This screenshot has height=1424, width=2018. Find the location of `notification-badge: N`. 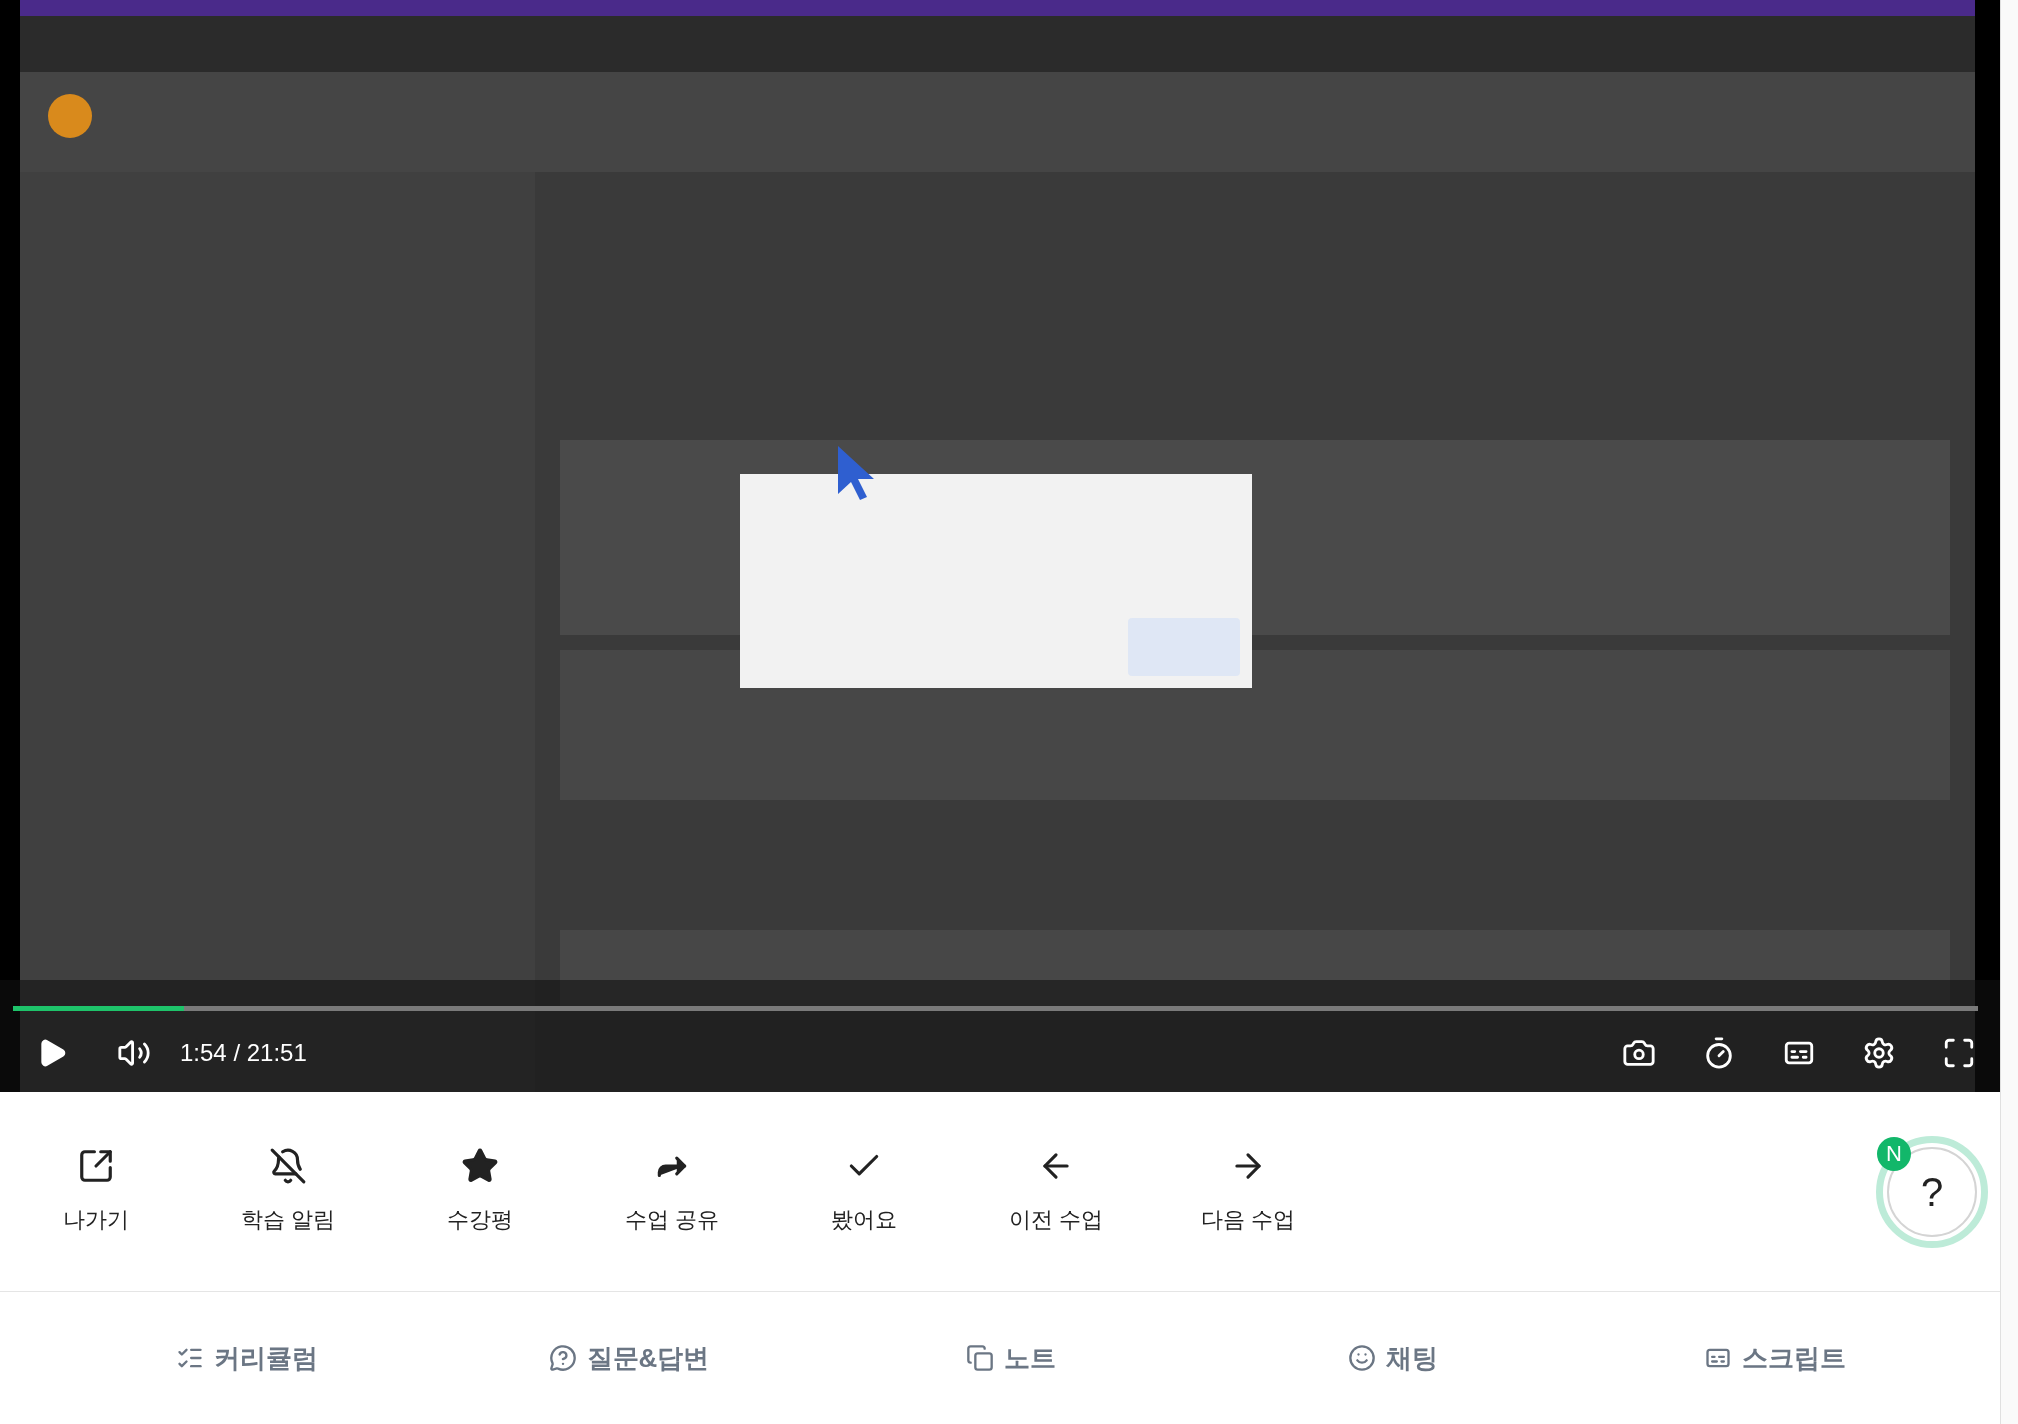

notification-badge: N is located at coordinates (1894, 1153).